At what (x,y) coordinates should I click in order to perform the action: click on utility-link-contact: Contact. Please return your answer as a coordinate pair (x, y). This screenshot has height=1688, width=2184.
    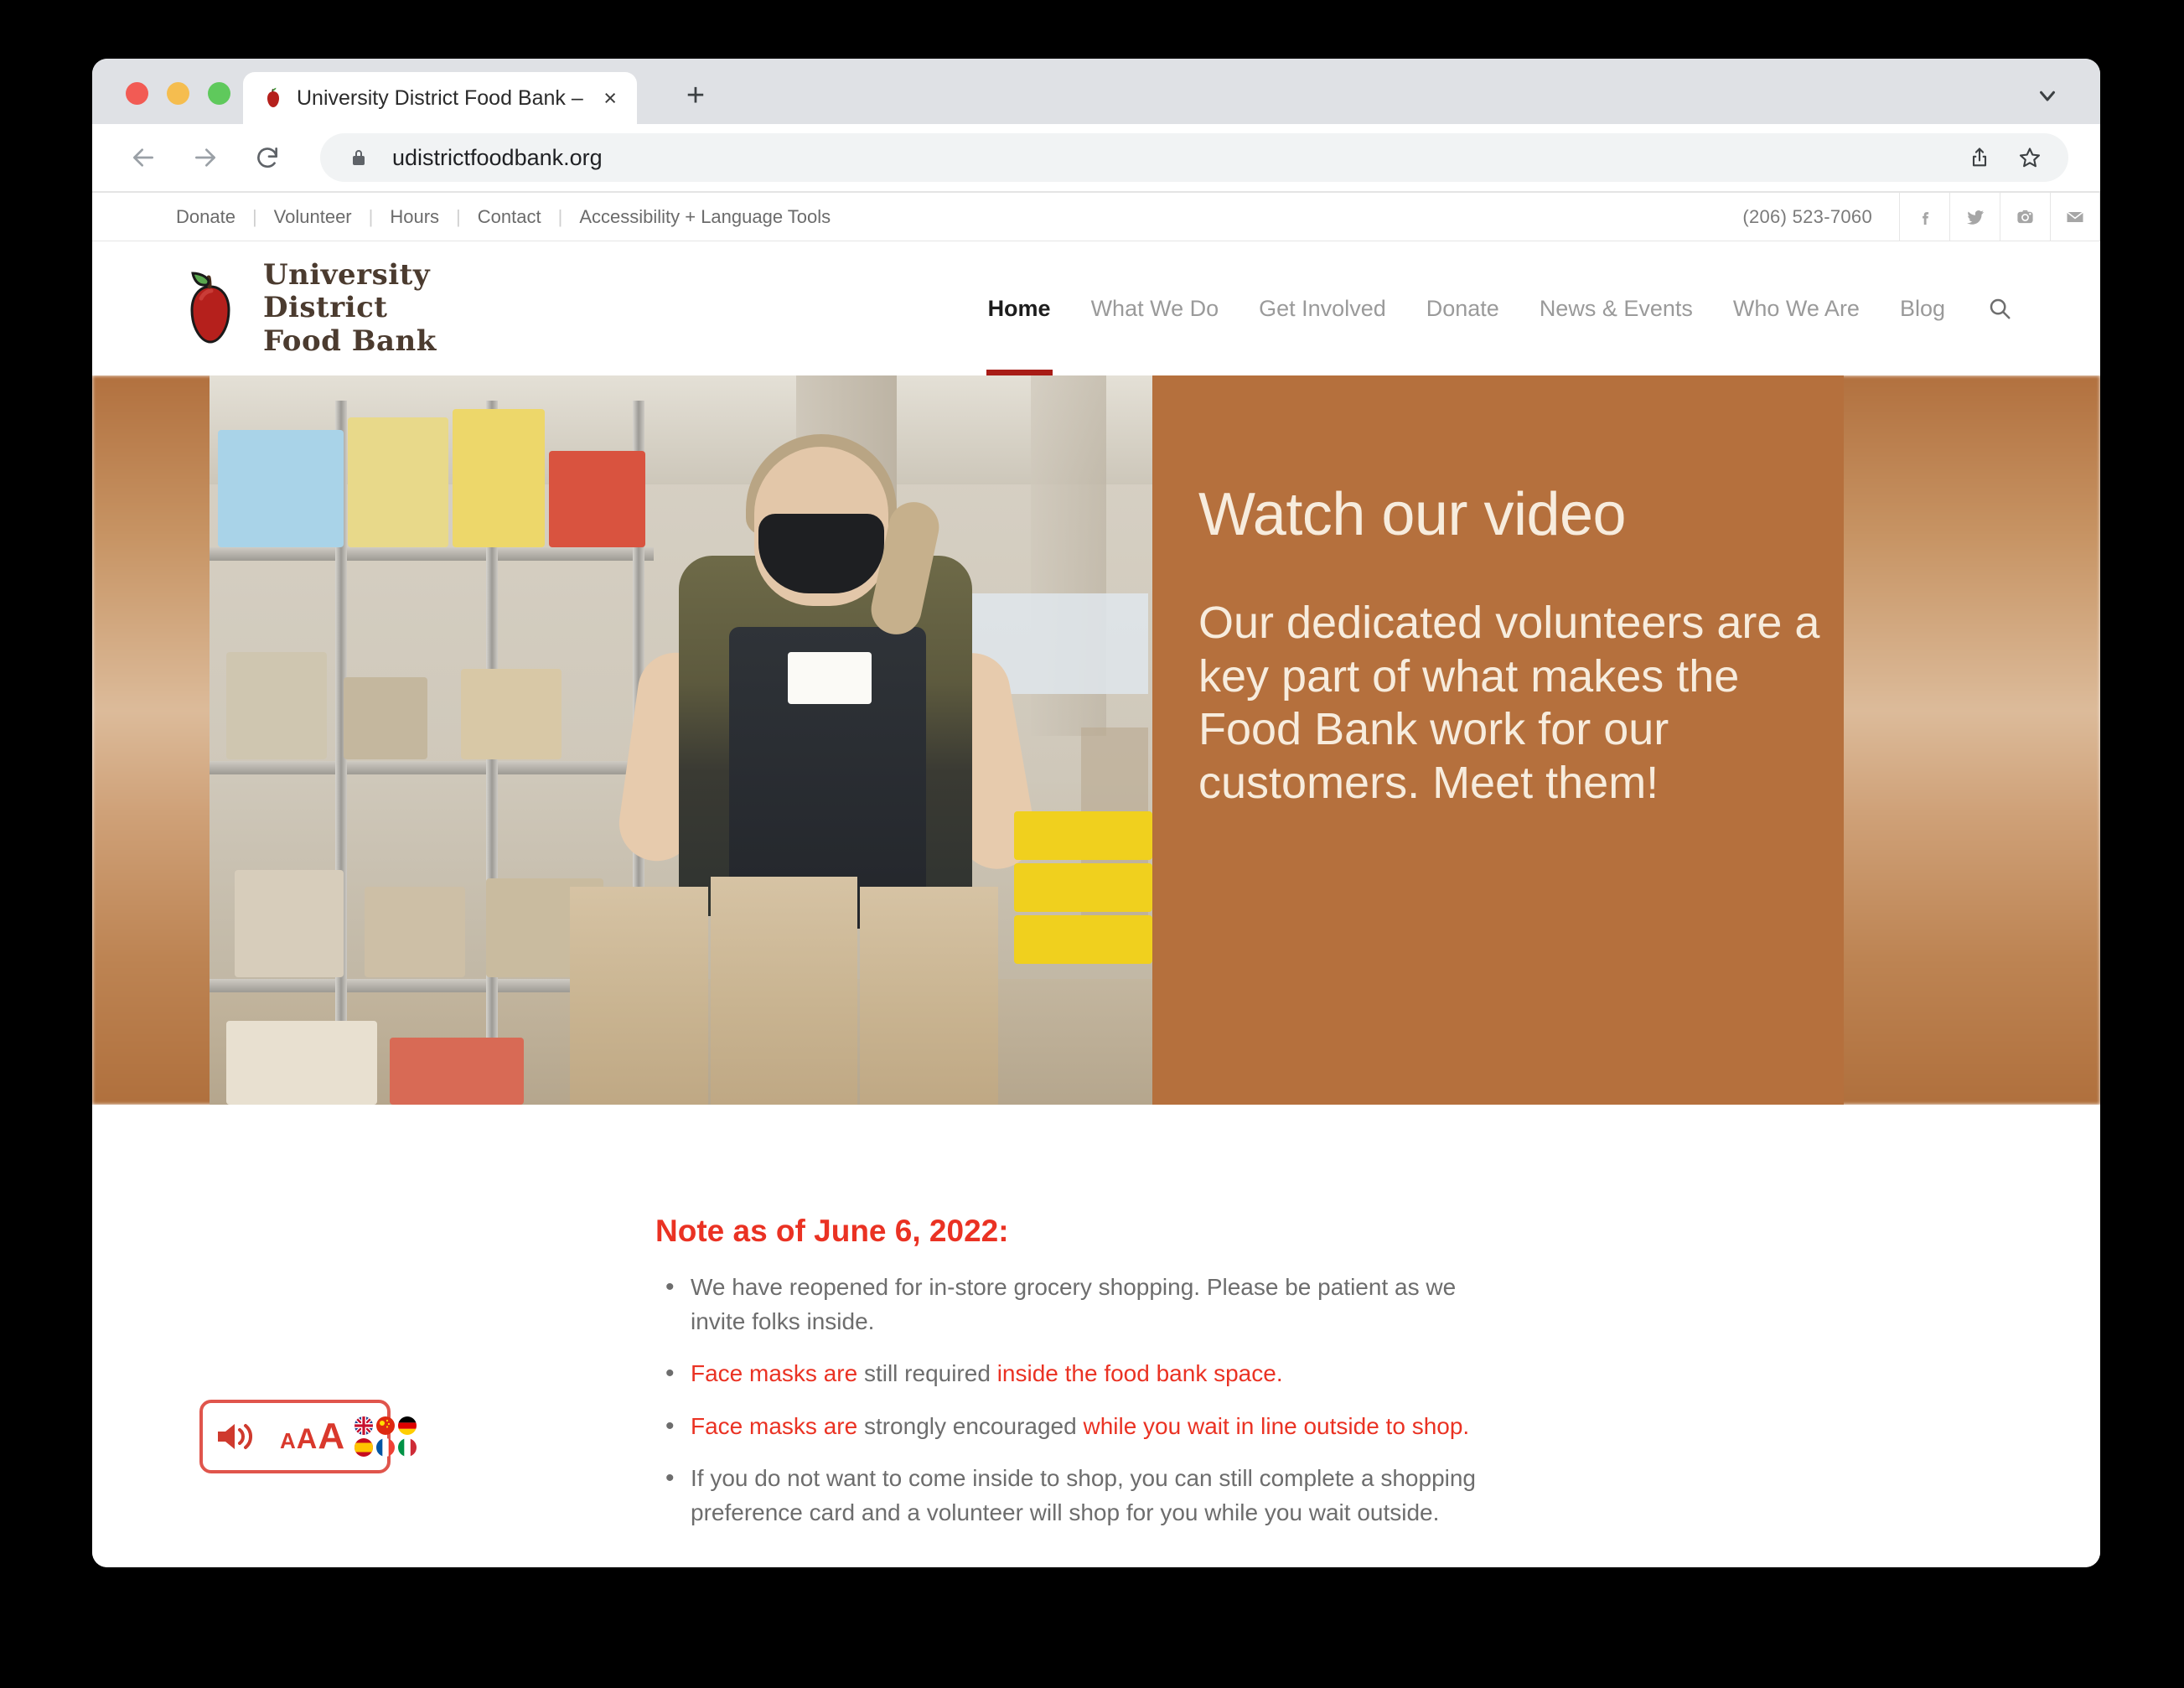
    Looking at the image, I should click on (509, 217).